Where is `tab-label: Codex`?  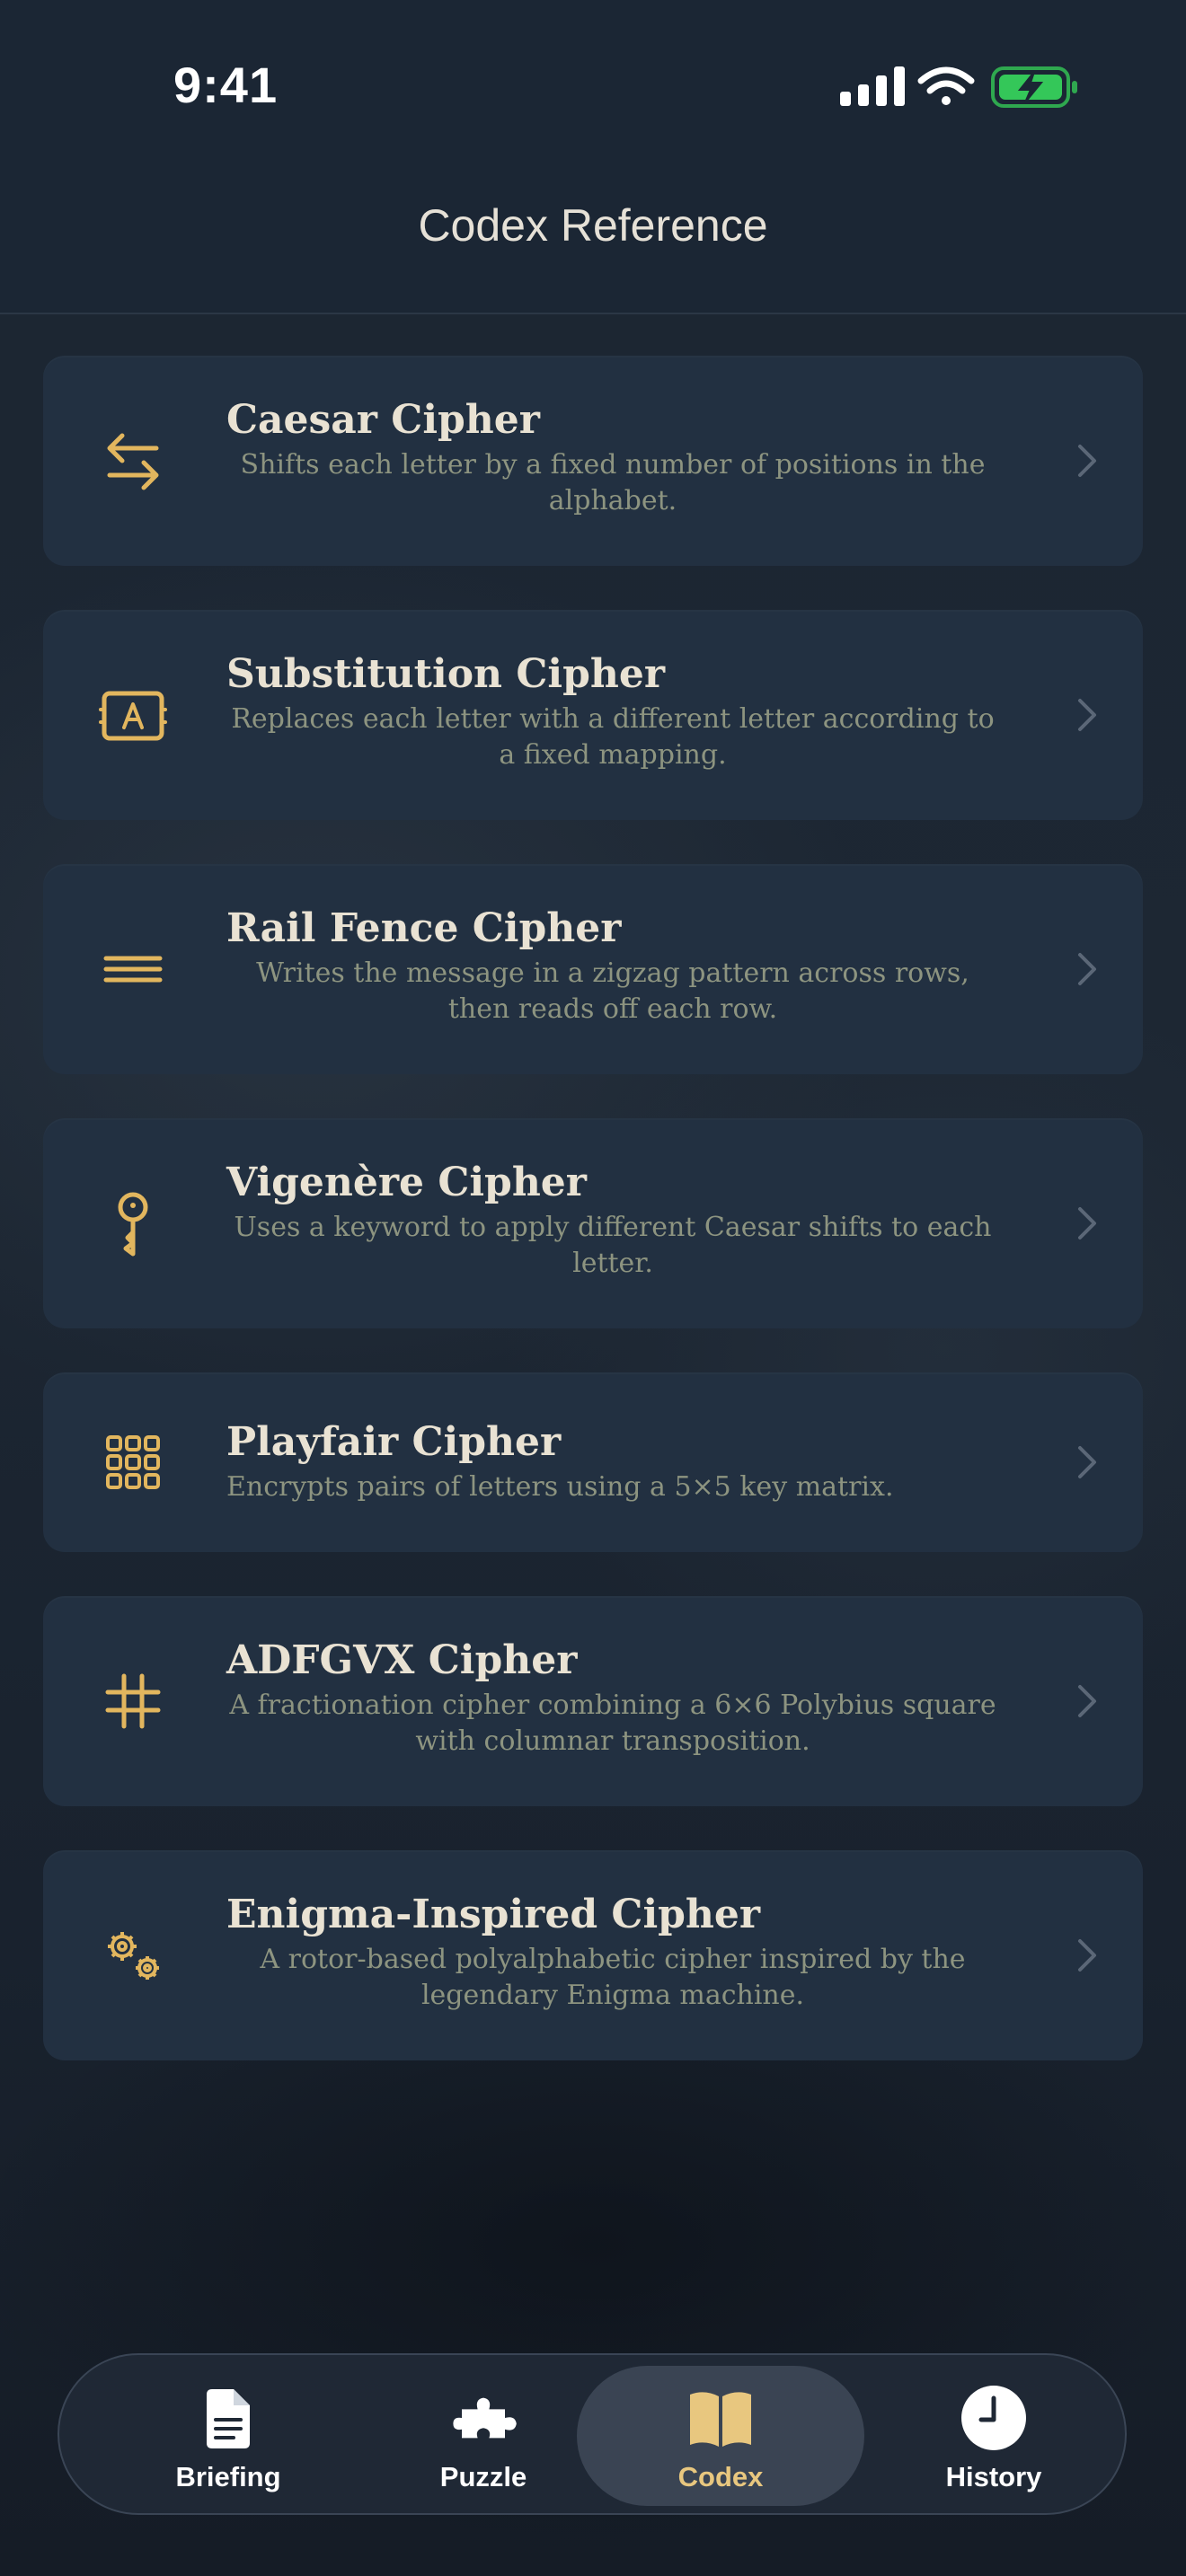
tab-label: Codex is located at coordinates (720, 2476).